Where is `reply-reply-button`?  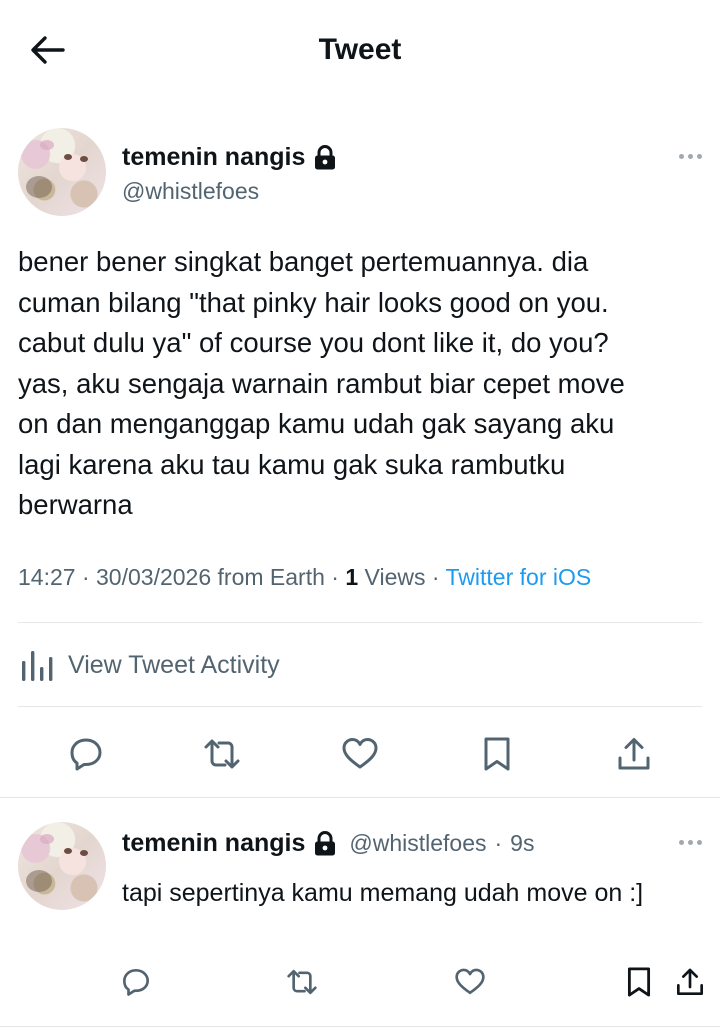
reply-reply-button is located at coordinates (136, 982).